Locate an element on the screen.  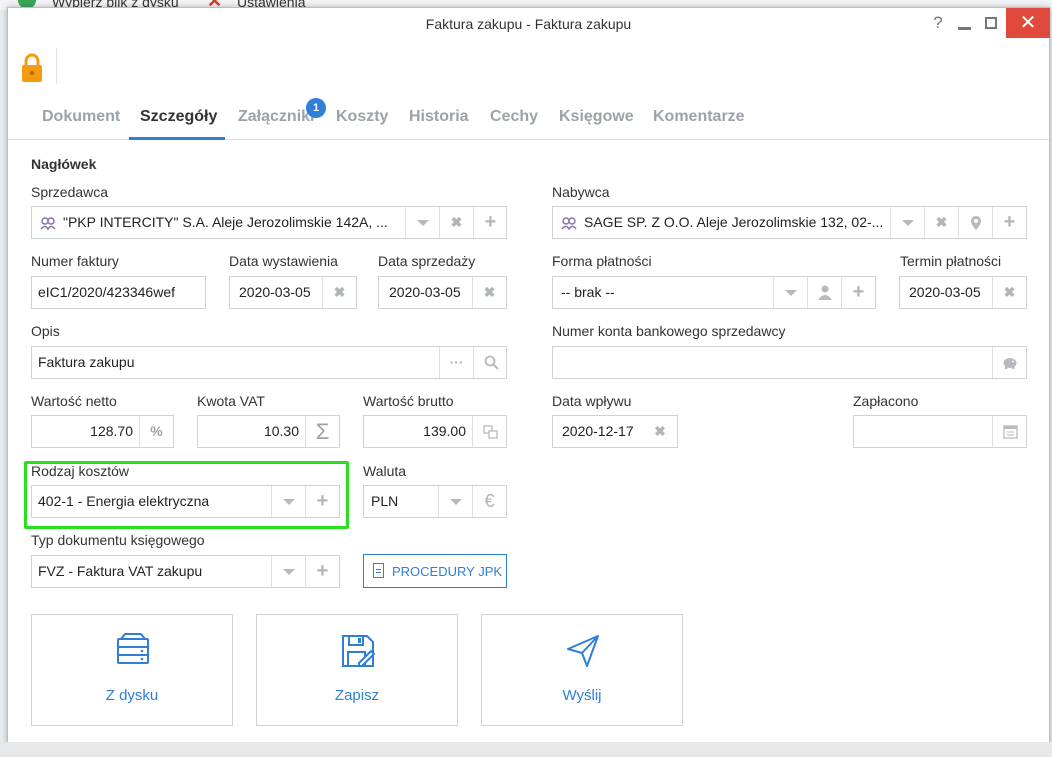
tab-zalaczniki: Załączniki is located at coordinates (276, 117).